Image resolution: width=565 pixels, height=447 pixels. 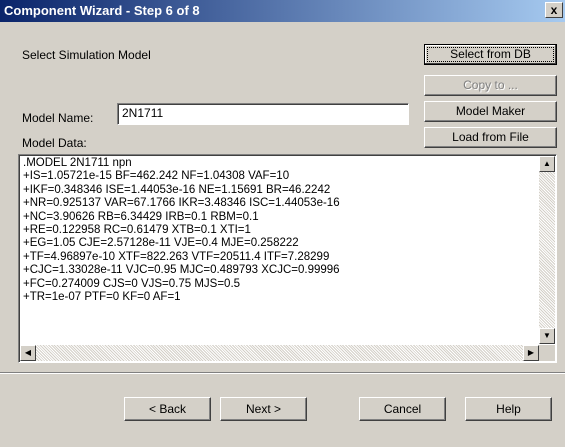 I want to click on load-from-file-label: Load from File, so click(x=490, y=137).